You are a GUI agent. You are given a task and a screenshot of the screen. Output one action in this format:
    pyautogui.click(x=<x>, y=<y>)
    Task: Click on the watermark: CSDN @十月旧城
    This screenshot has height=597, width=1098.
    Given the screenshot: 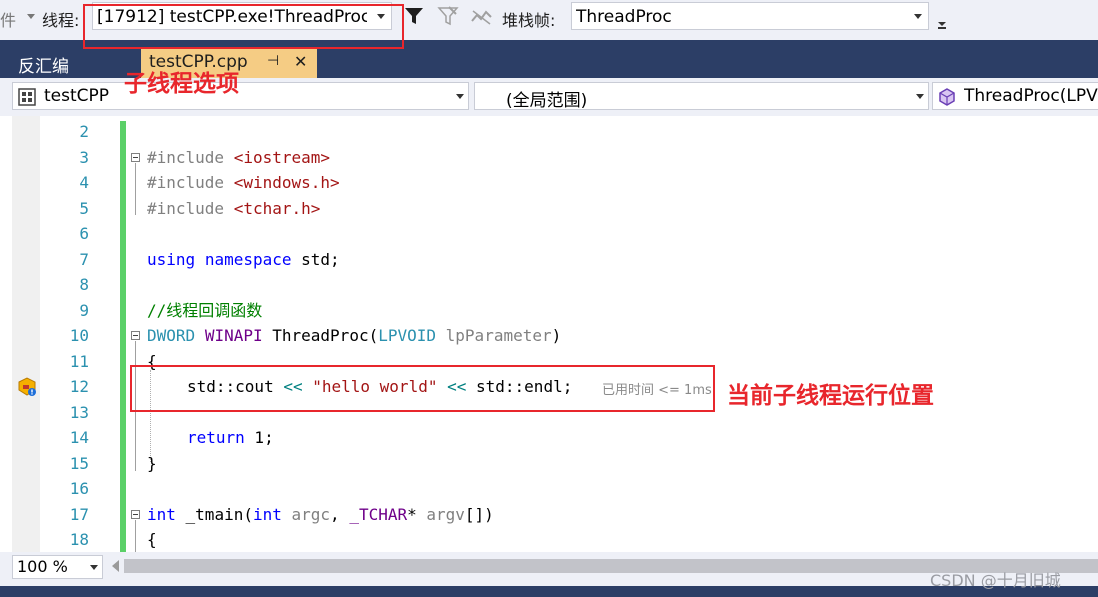 What is the action you would take?
    pyautogui.click(x=995, y=580)
    